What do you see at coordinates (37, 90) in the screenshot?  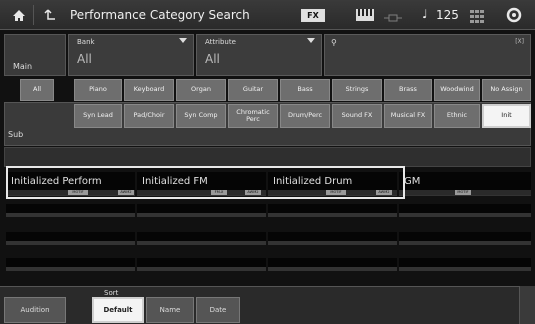 I see `main-cat-all: All` at bounding box center [37, 90].